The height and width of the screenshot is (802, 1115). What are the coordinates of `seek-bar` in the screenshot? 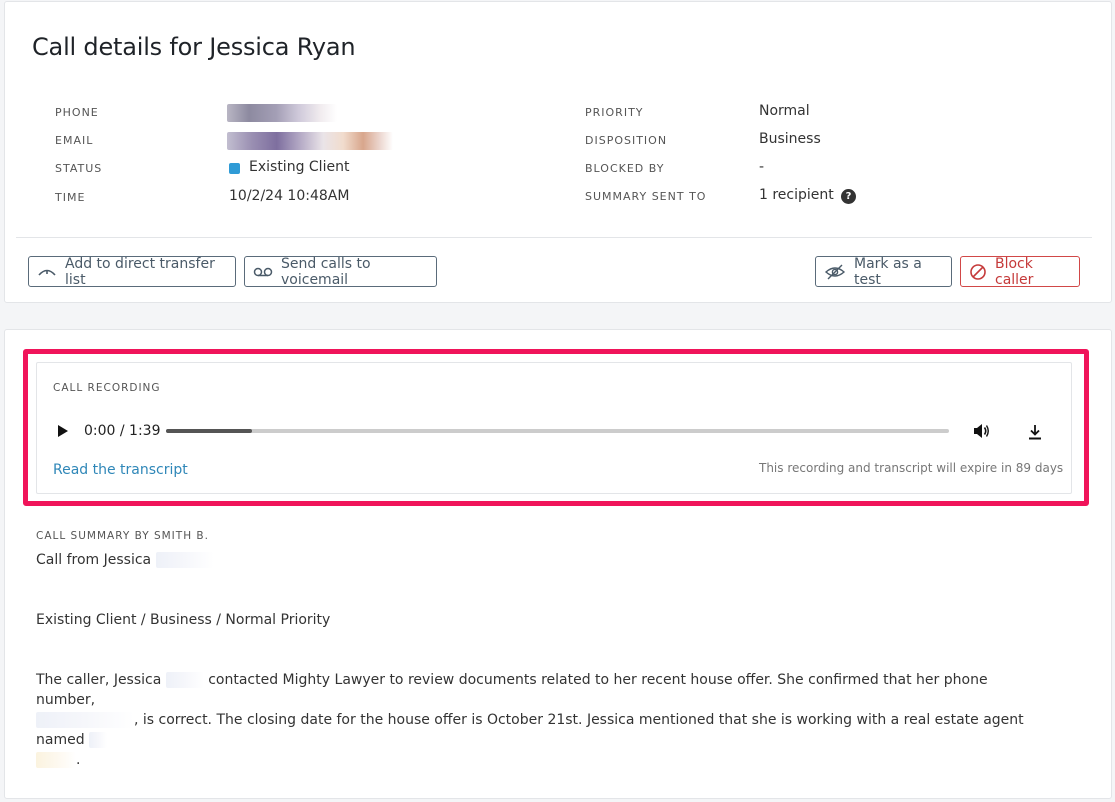 It's located at (557, 431).